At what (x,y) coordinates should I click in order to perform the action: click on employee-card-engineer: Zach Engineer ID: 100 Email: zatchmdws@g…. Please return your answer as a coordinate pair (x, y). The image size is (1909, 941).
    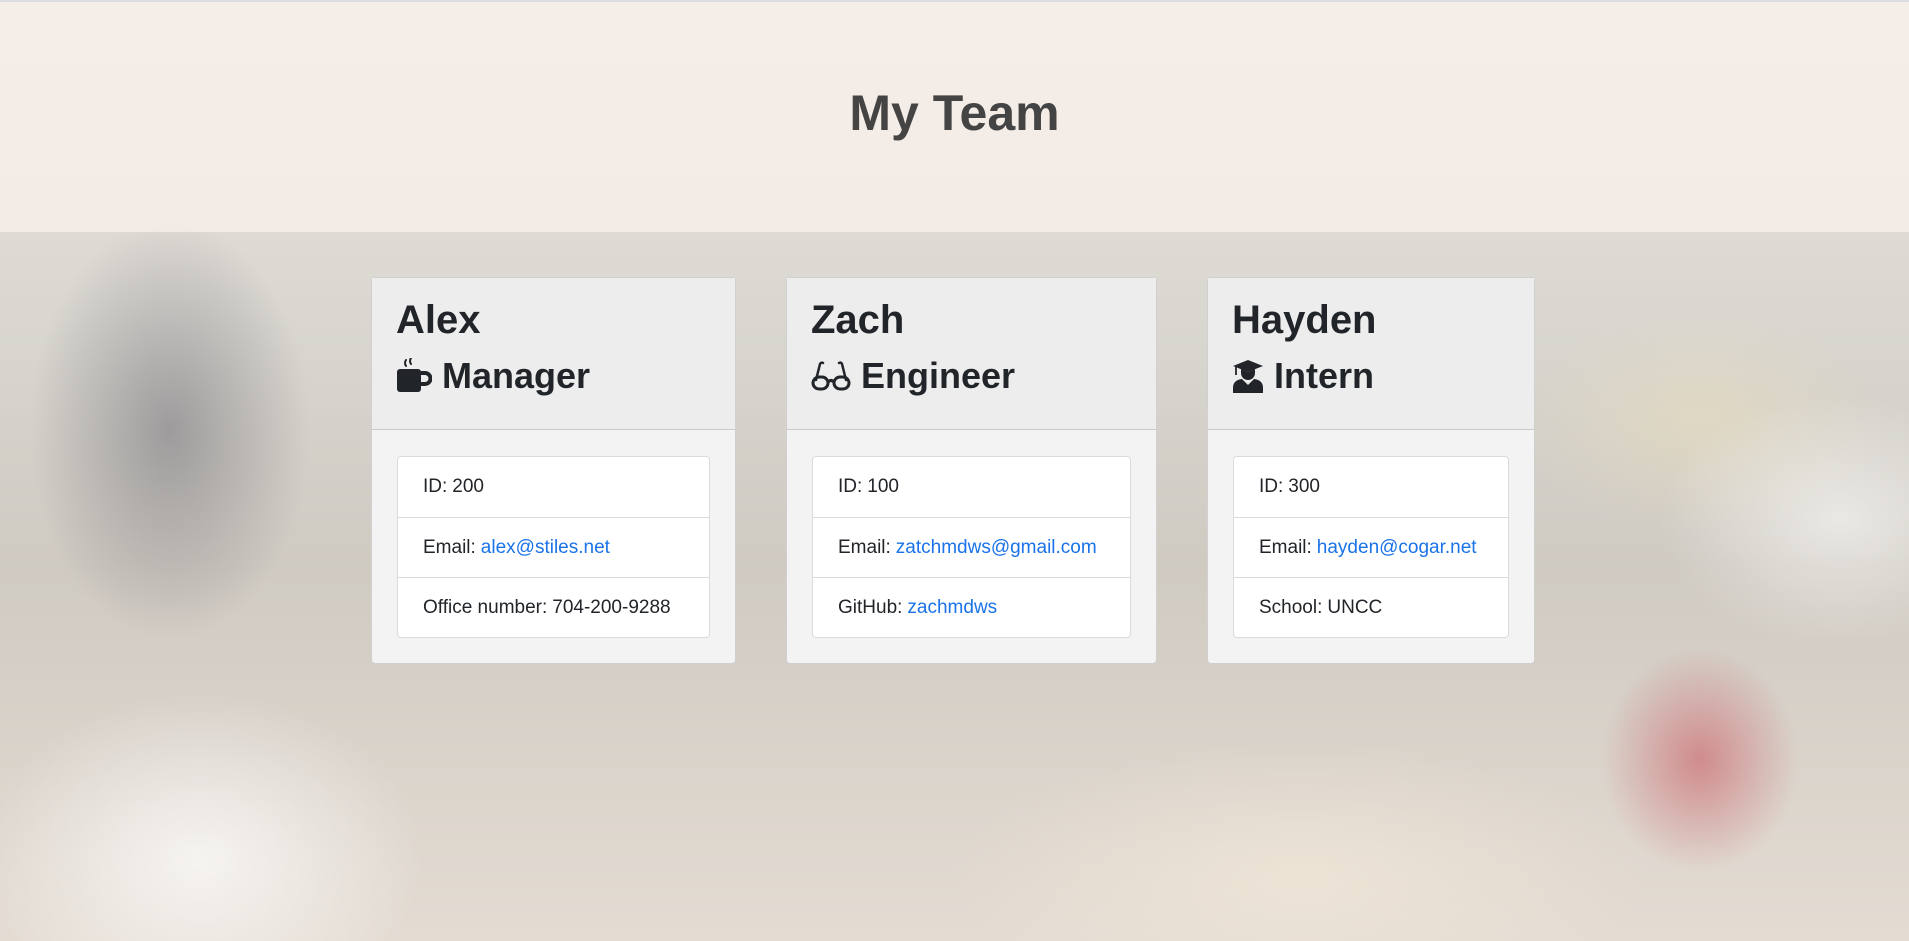
    Looking at the image, I should click on (971, 470).